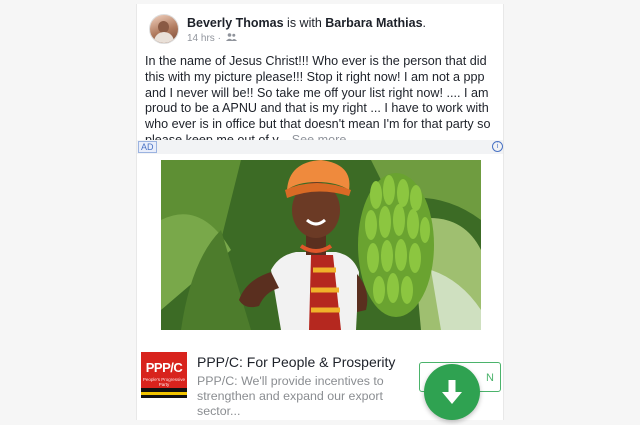 This screenshot has width=640, height=425. What do you see at coordinates (201, 38) in the screenshot?
I see `post-timestamp: 14 hrs` at bounding box center [201, 38].